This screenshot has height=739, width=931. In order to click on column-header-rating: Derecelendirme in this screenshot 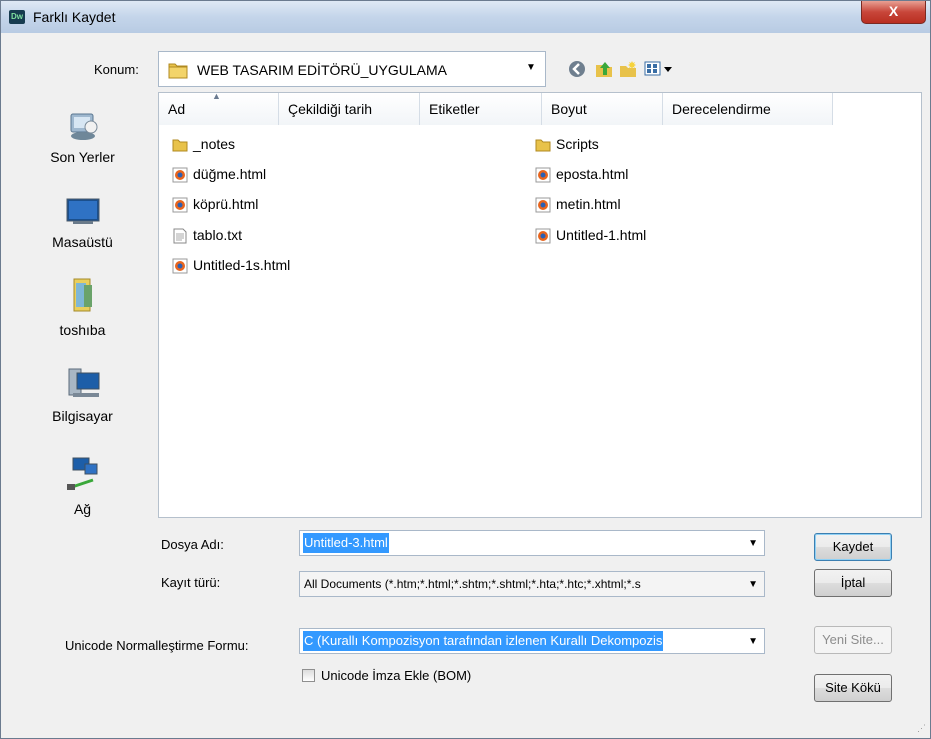, I will do `click(748, 109)`.